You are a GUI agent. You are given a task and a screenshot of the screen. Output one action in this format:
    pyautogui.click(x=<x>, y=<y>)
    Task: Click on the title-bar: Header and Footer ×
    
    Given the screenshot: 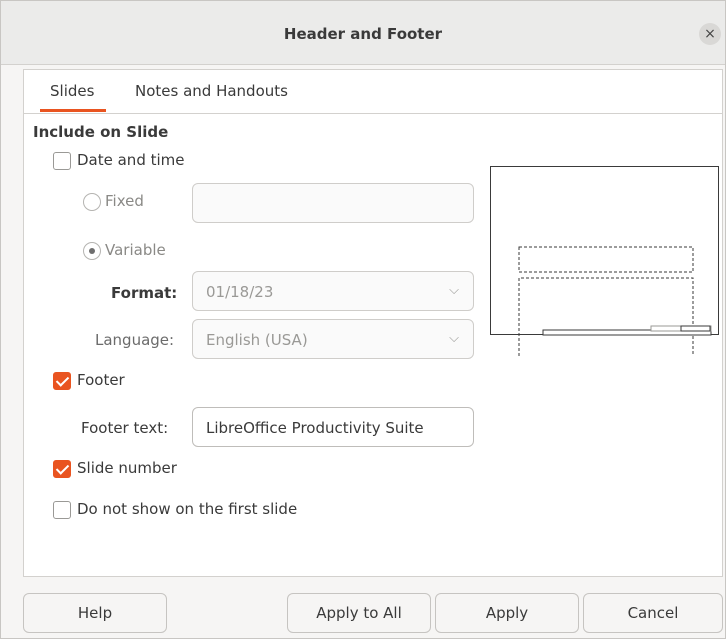 What is the action you would take?
    pyautogui.click(x=363, y=33)
    